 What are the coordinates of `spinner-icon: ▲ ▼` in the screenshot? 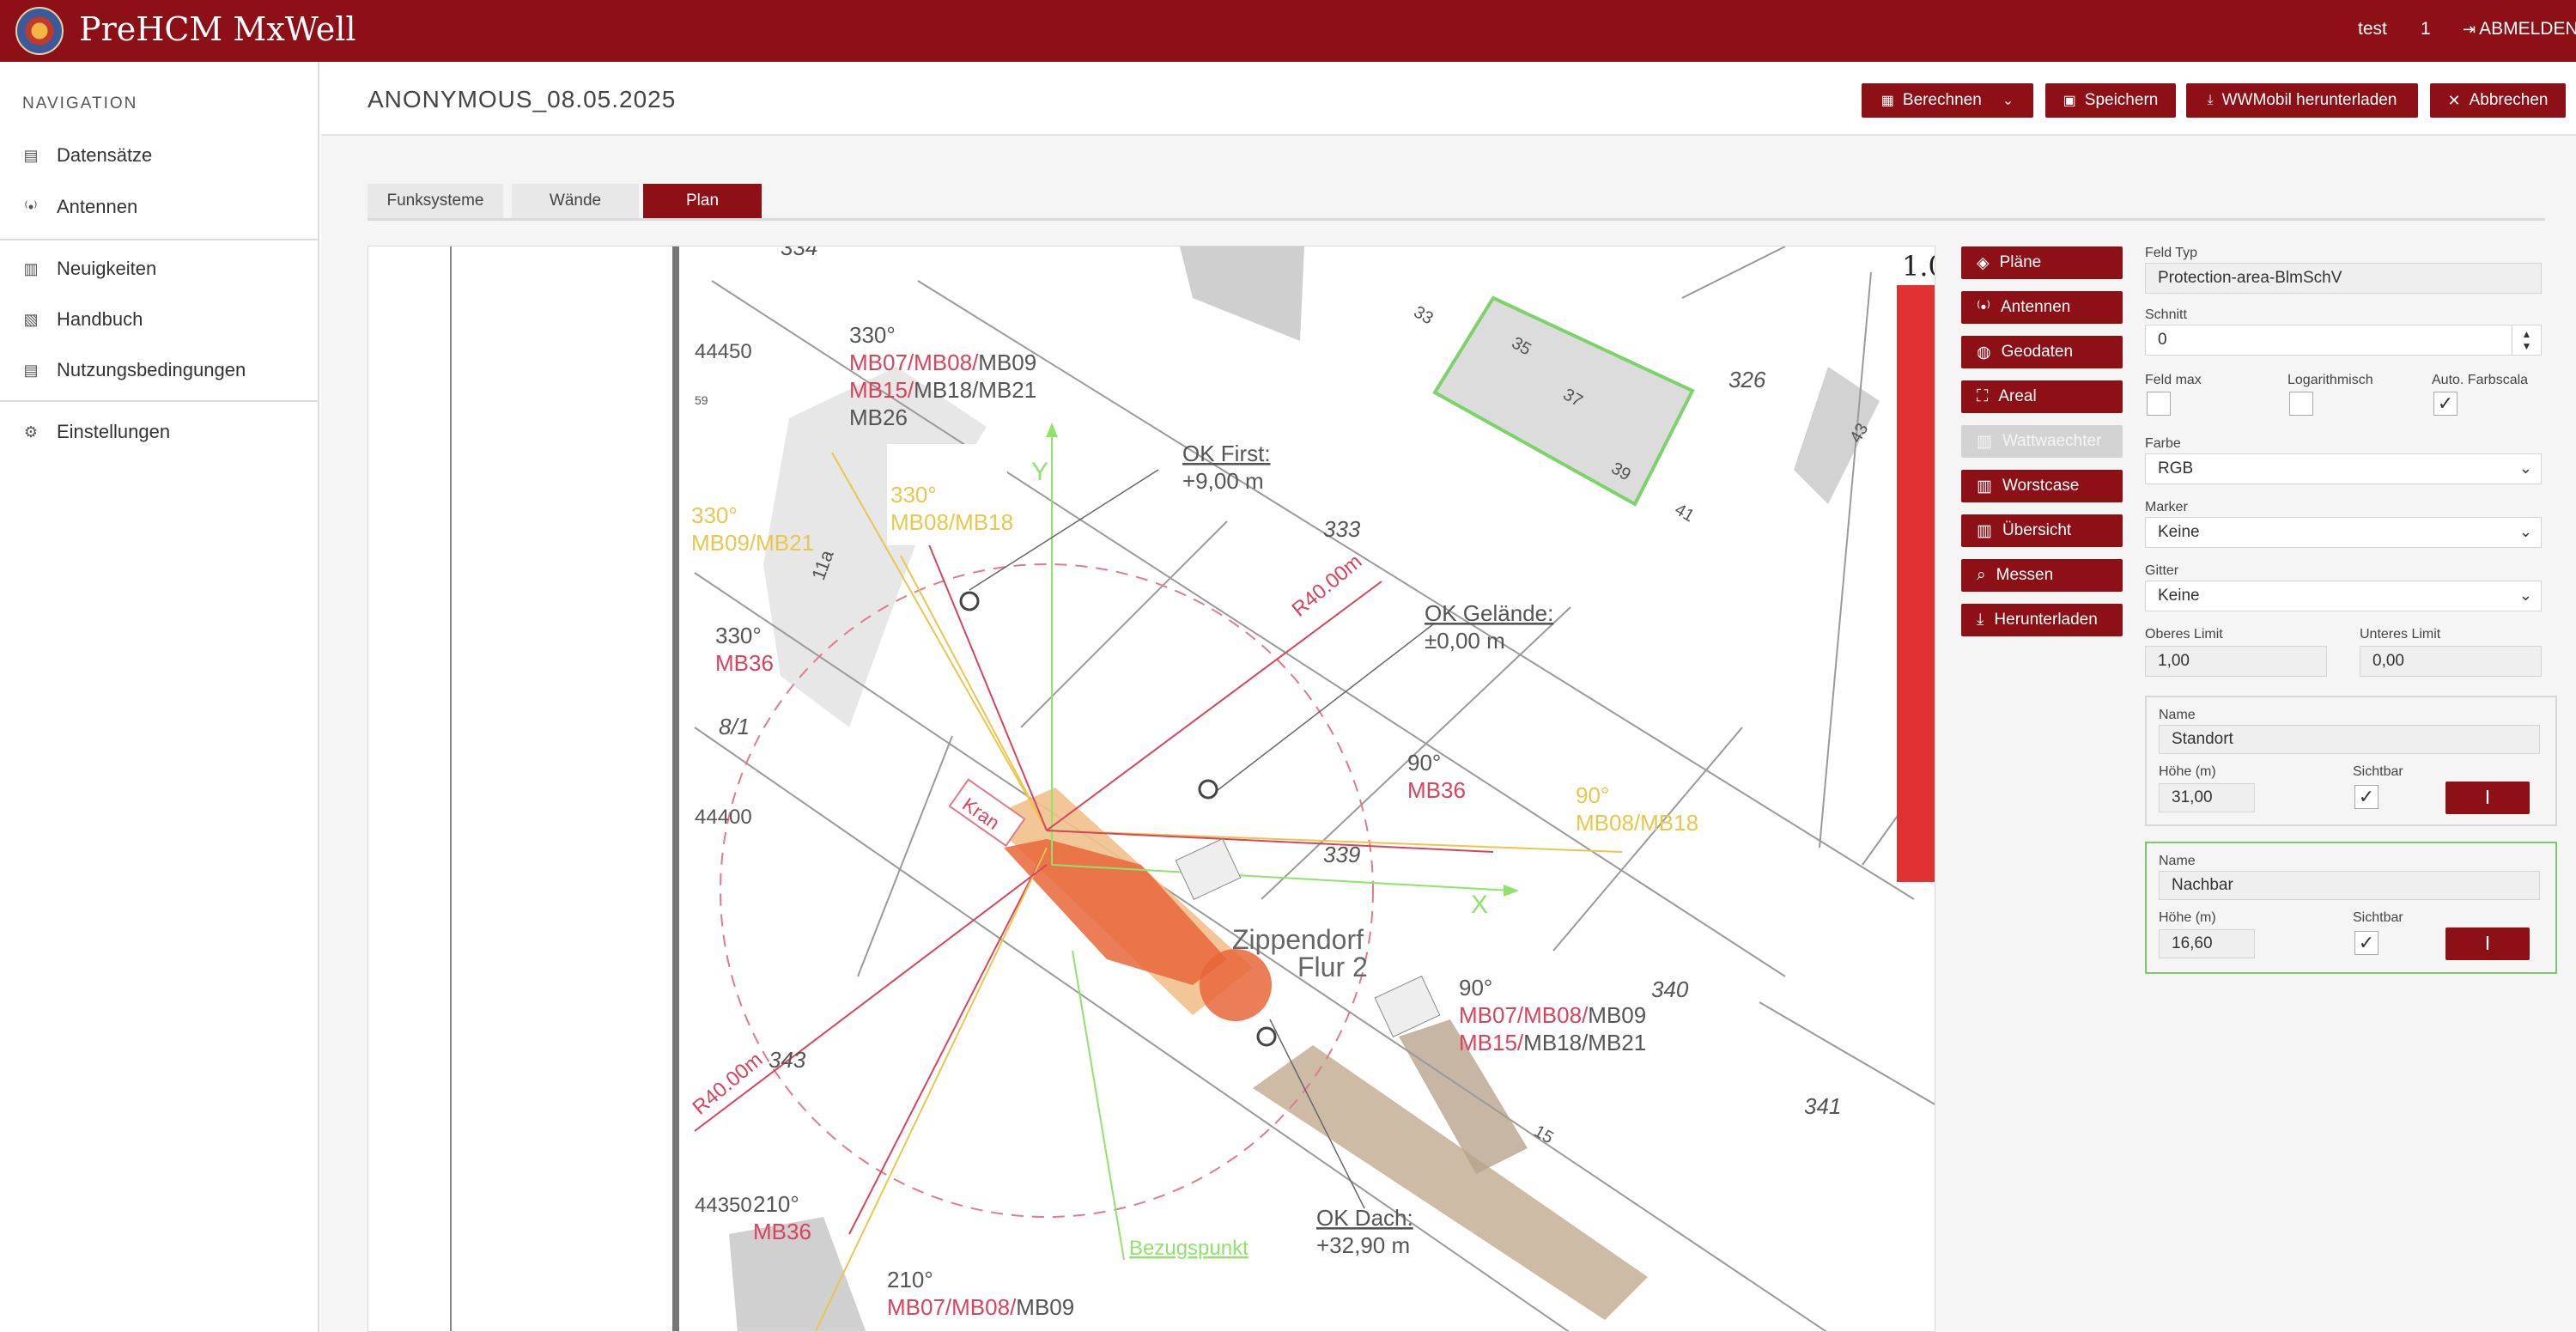 It's located at (2526, 340).